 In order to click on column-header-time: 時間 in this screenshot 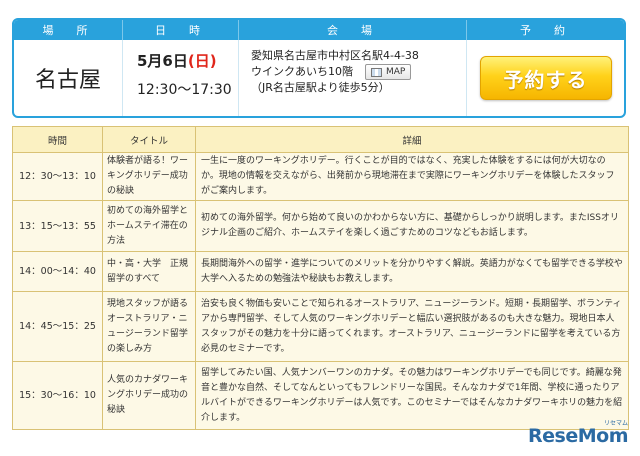, I will do `click(57, 139)`.